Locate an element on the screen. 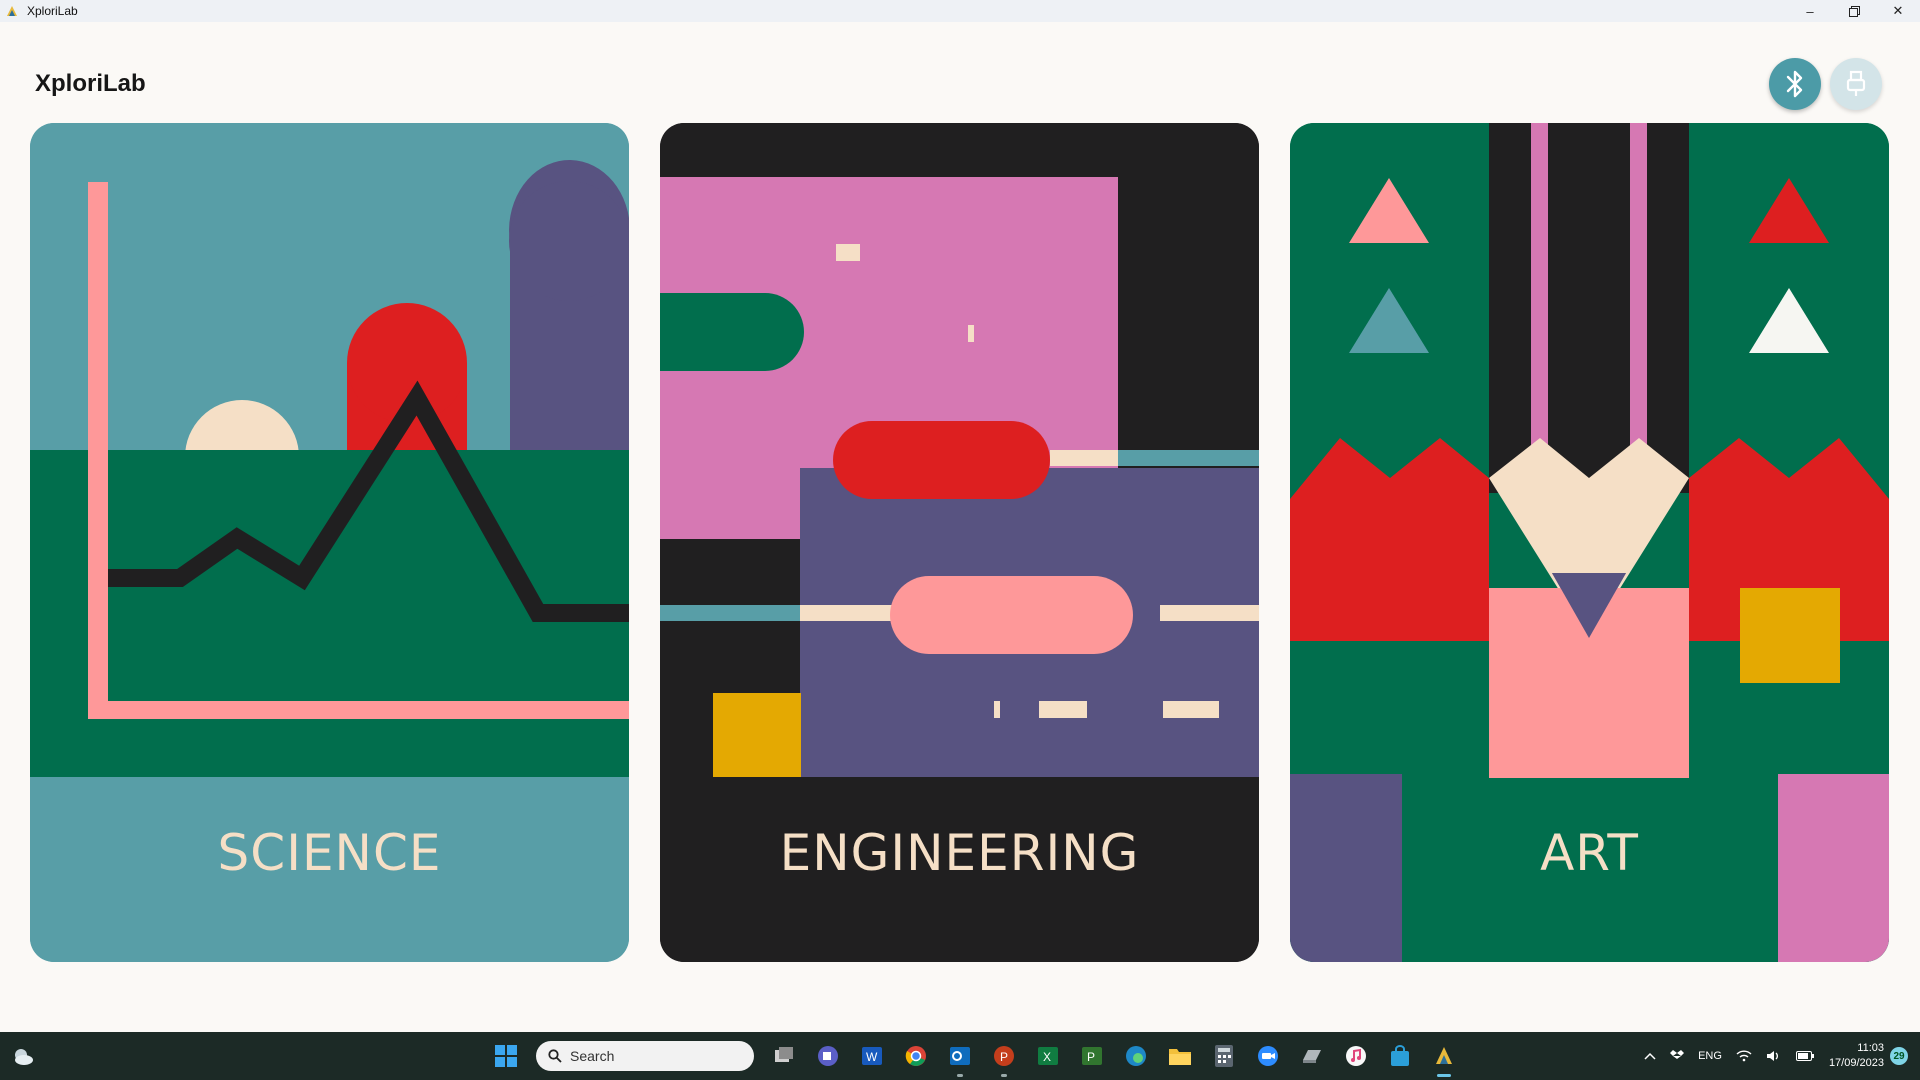 The height and width of the screenshot is (1080, 1920). svg-text: W is located at coordinates (872, 1057).